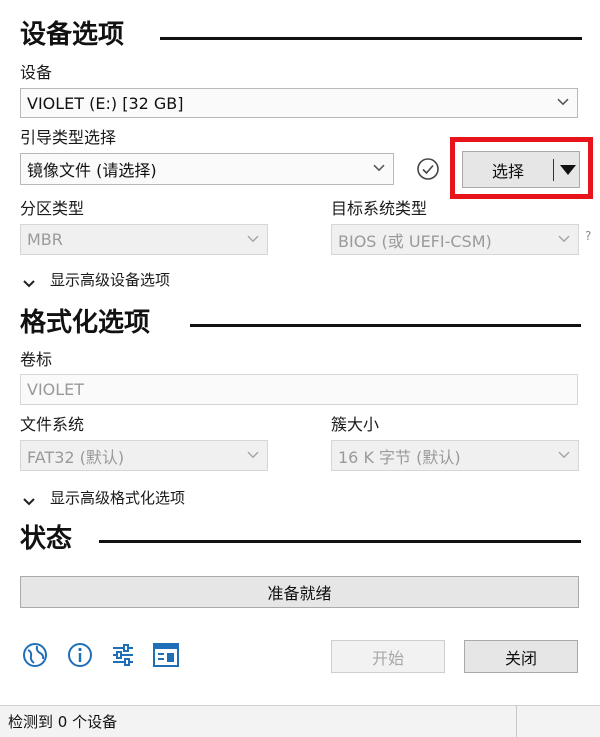  What do you see at coordinates (516, 721) in the screenshot?
I see `status-bar-separator` at bounding box center [516, 721].